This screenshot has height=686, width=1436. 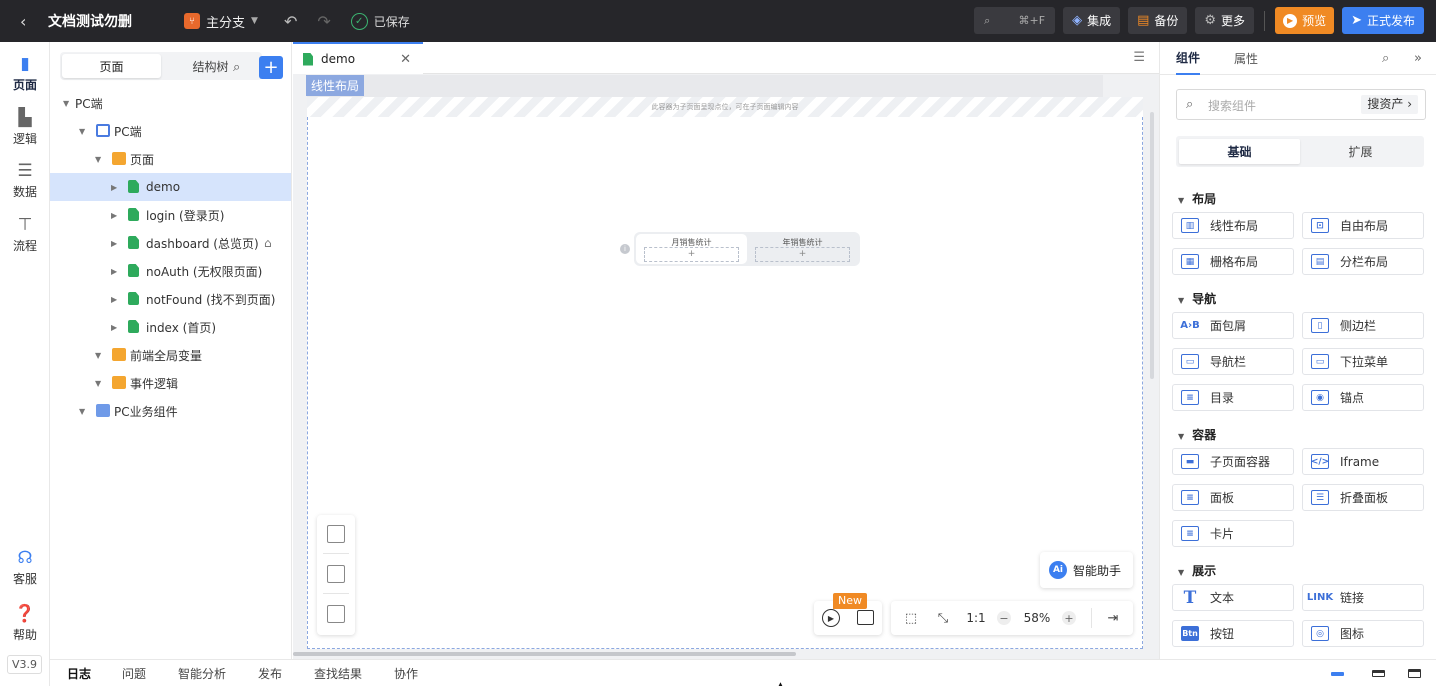 What do you see at coordinates (1383, 20) in the screenshot?
I see `publish-button: ➤ 正式发布` at bounding box center [1383, 20].